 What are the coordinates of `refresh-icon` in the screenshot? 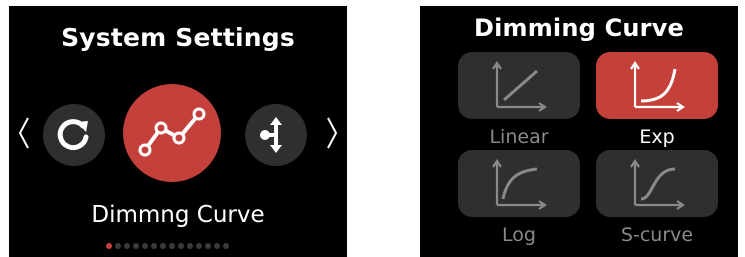 It's located at (73, 135).